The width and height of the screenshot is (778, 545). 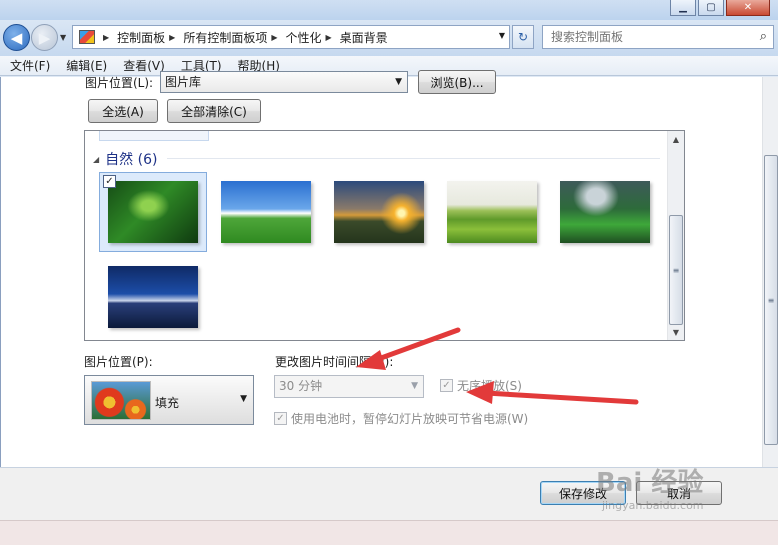 I want to click on search-box: ⌕, so click(x=658, y=37).